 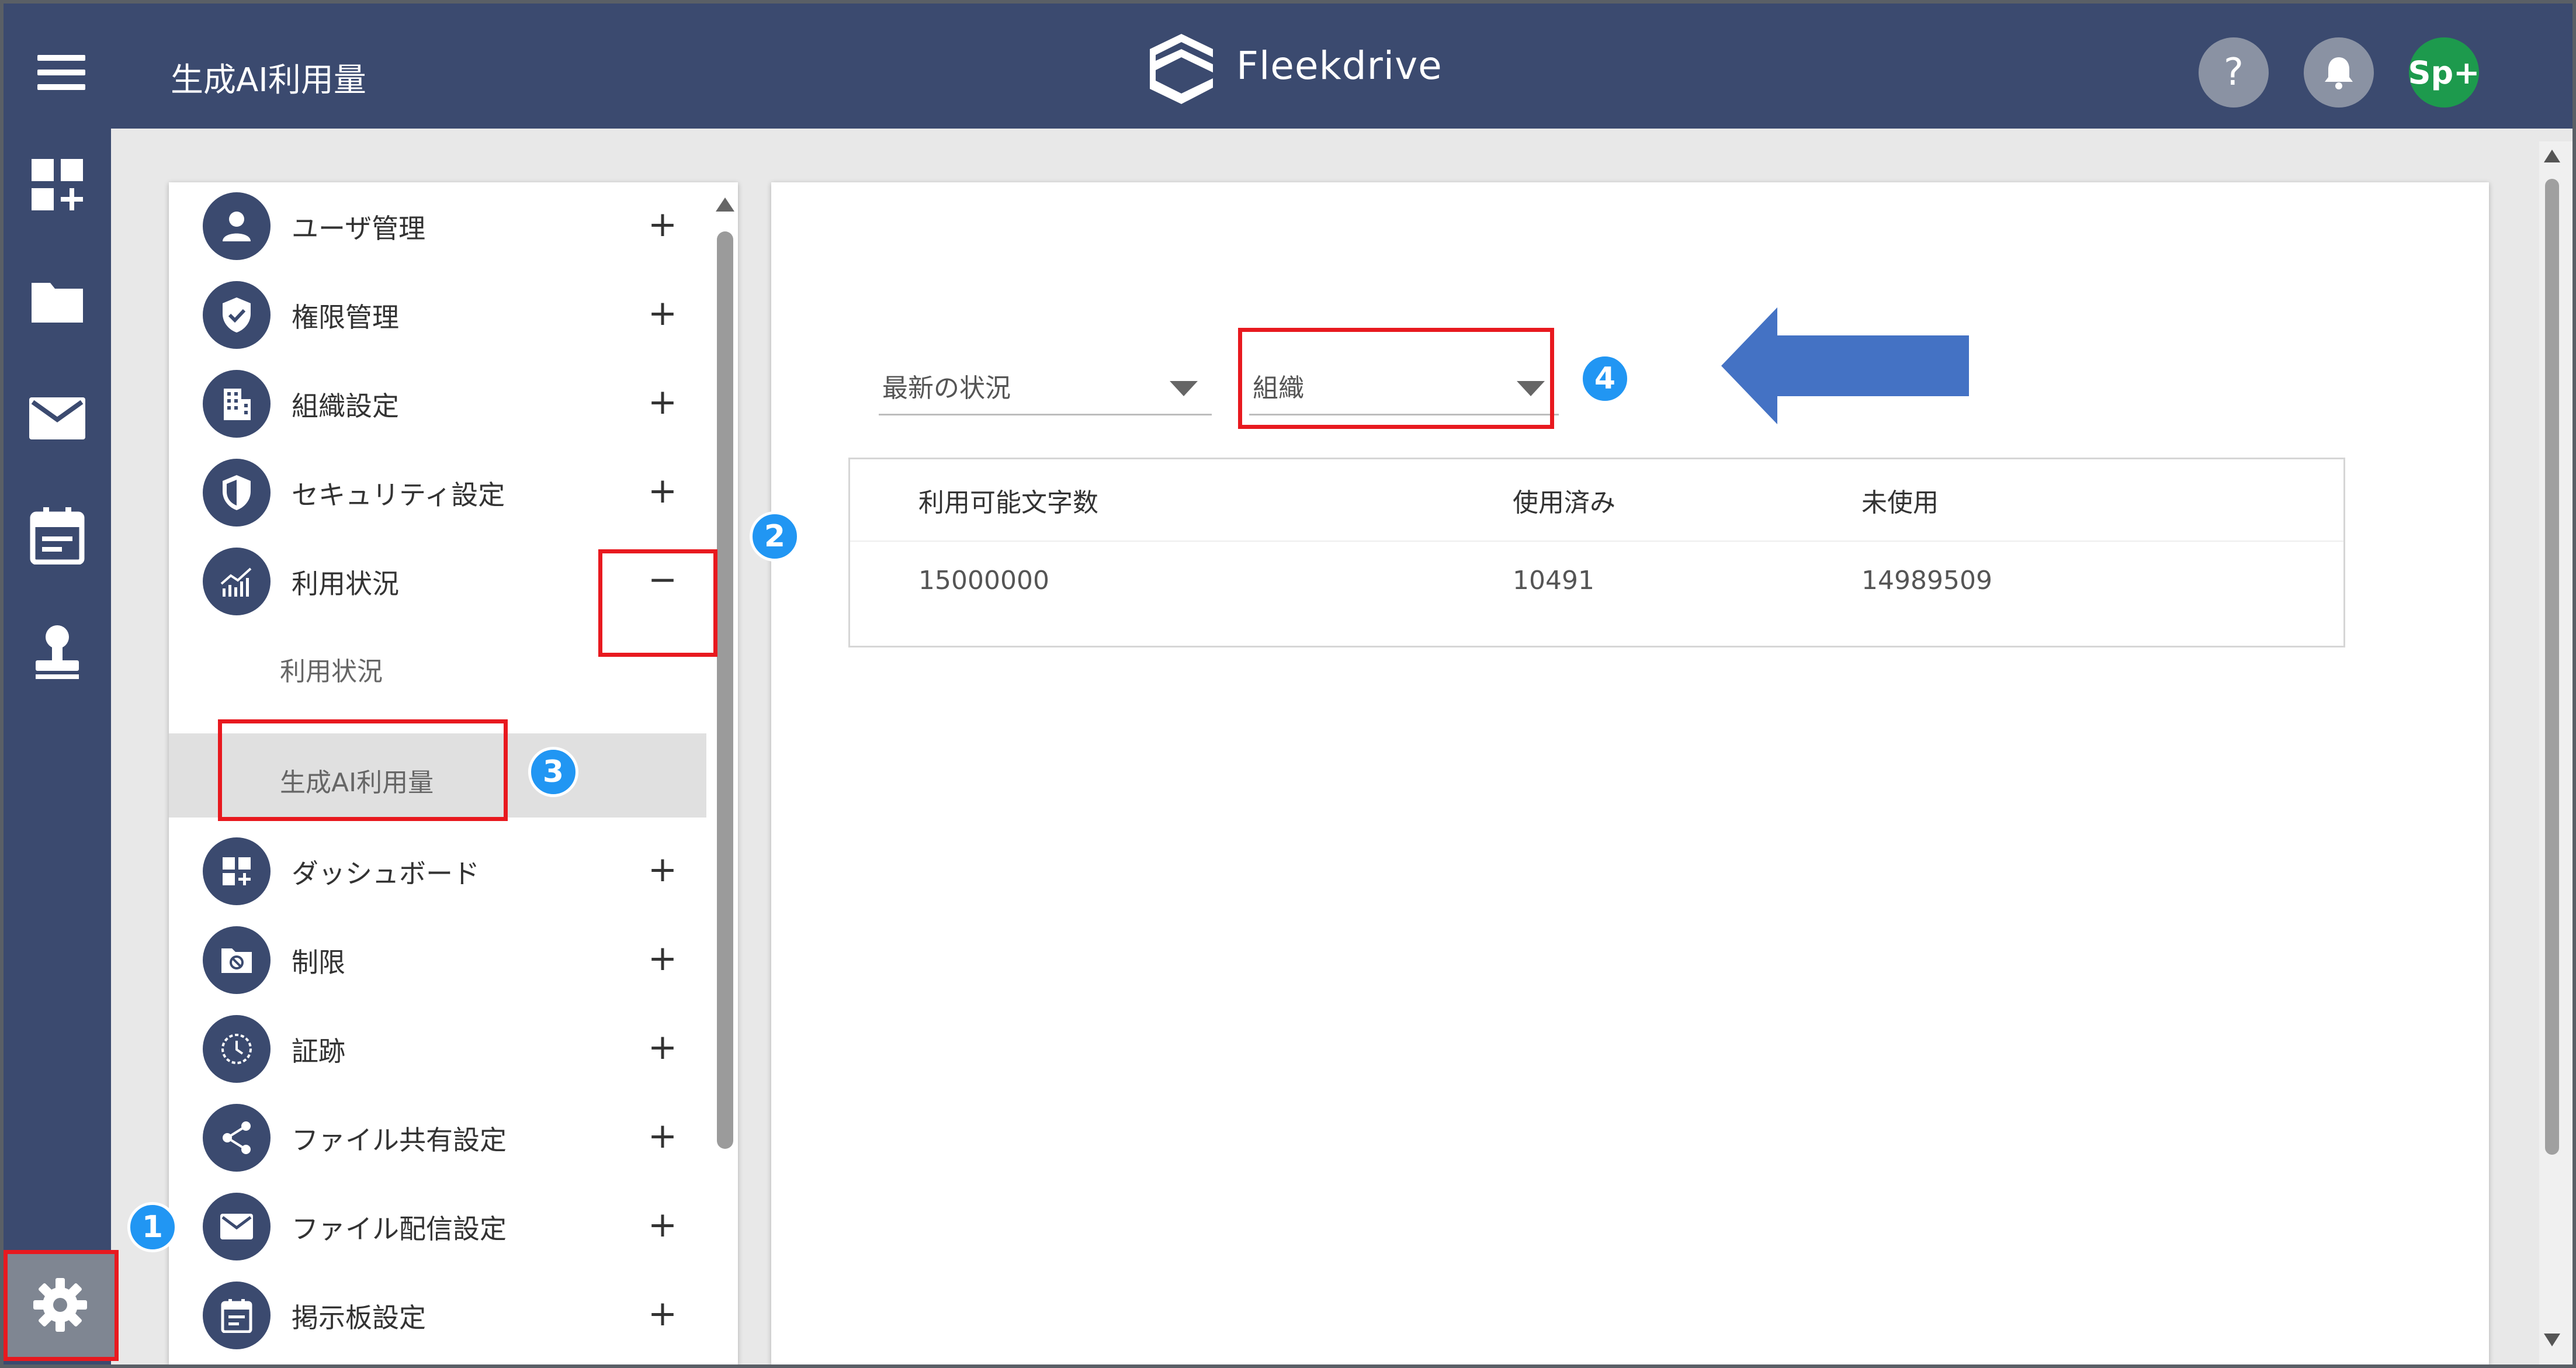 What do you see at coordinates (437, 1138) in the screenshot?
I see `nav-item-file-sharing: ファイル共有設定 +` at bounding box center [437, 1138].